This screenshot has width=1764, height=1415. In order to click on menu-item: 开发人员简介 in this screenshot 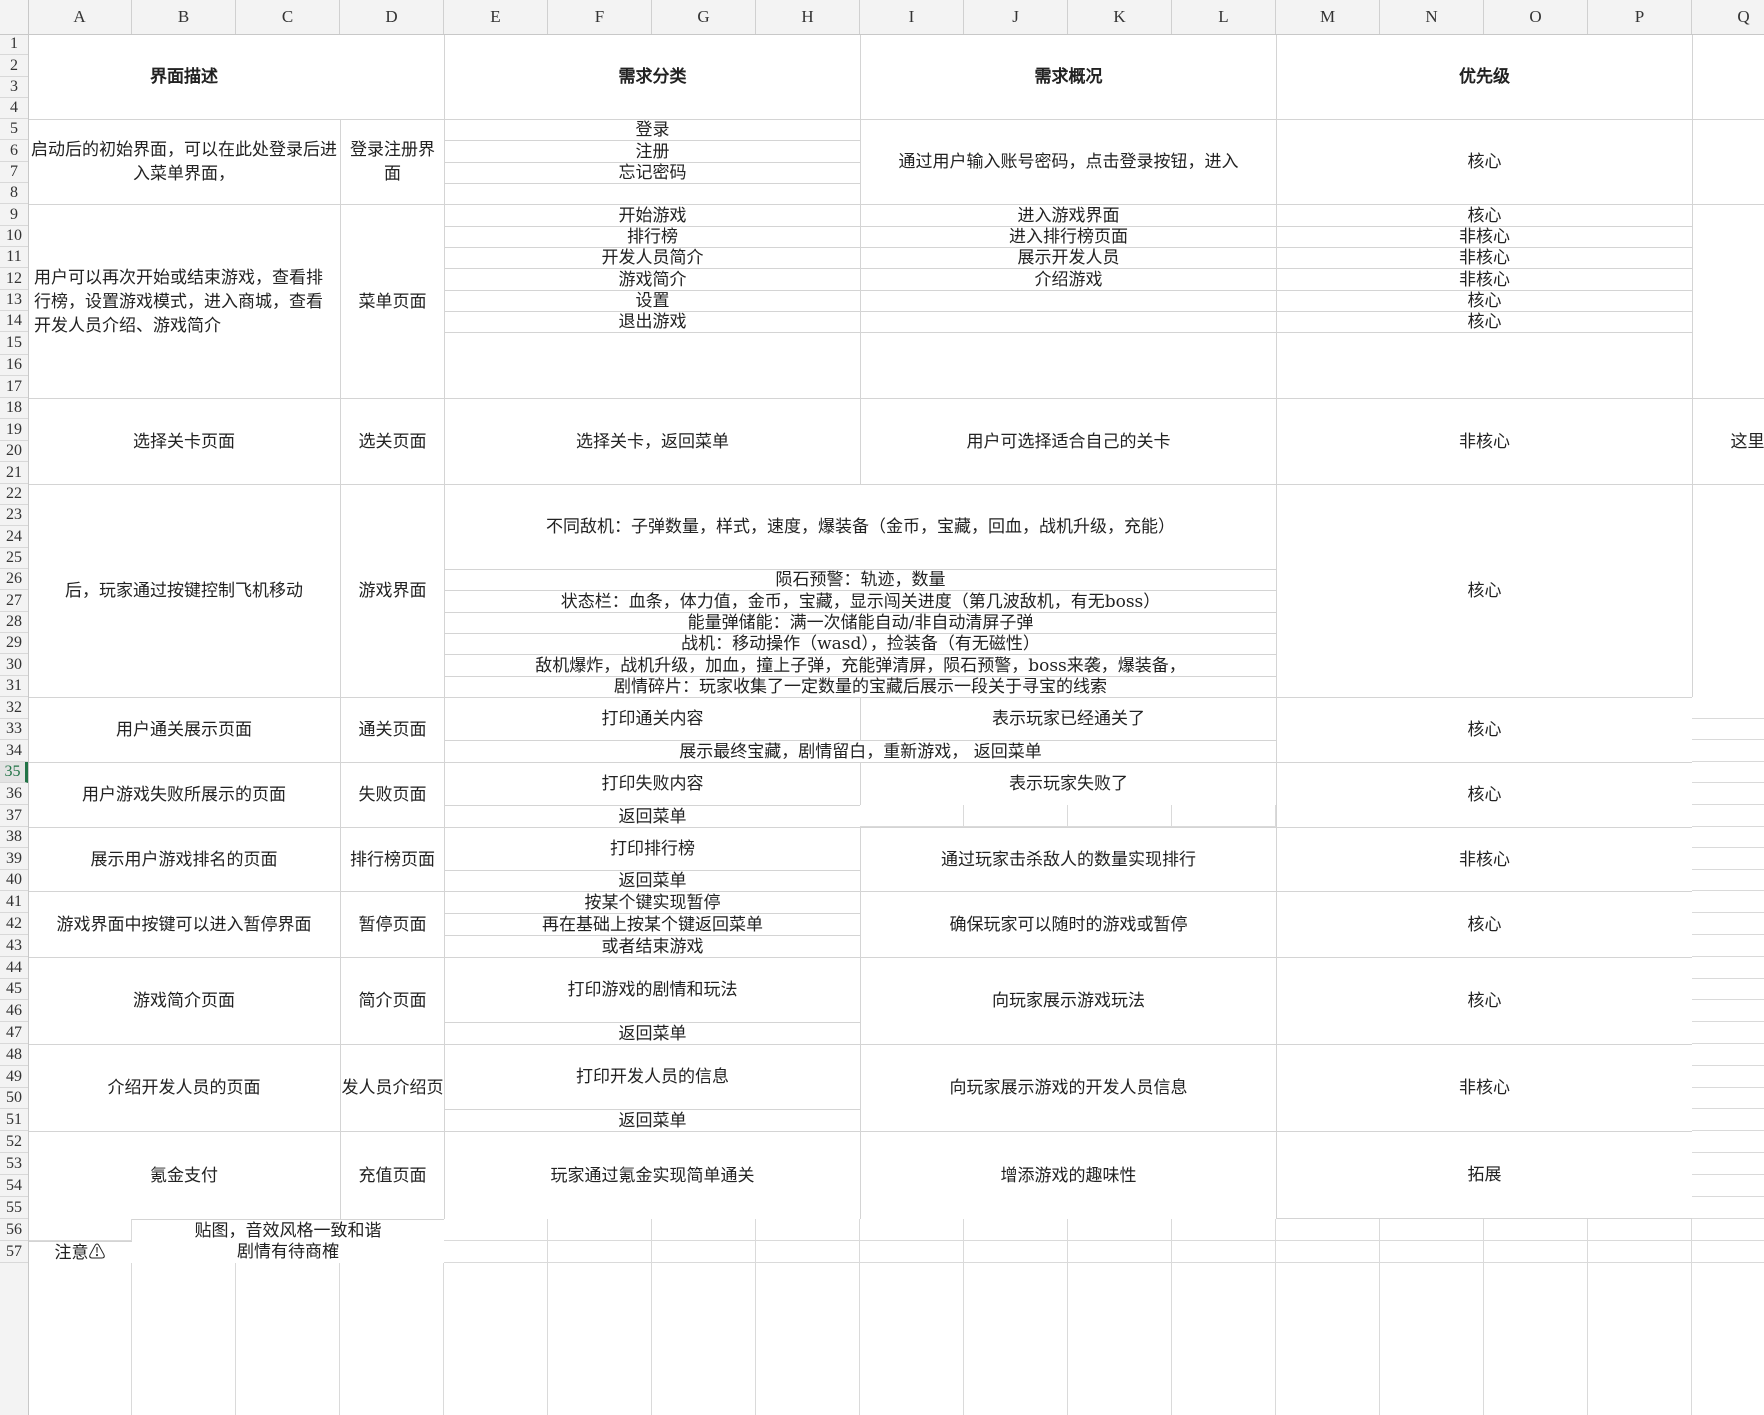, I will do `click(652, 257)`.